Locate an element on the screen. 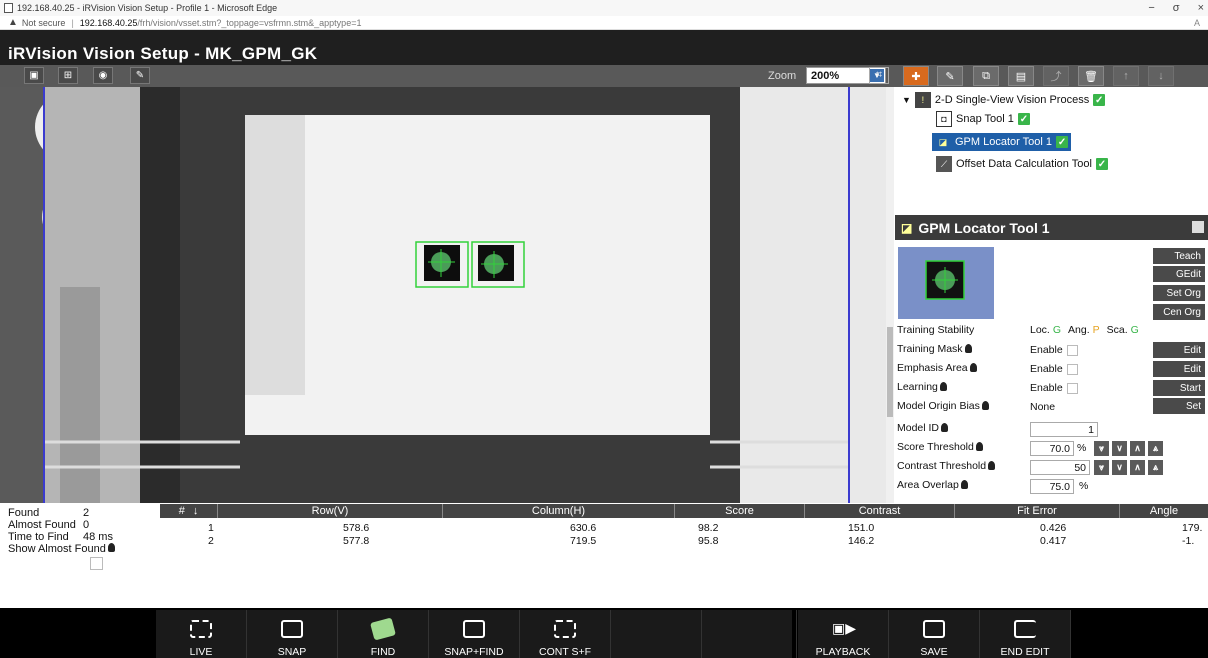 Image resolution: width=1208 pixels, height=658 pixels. window-controls: − σ × is located at coordinates (1176, 8).